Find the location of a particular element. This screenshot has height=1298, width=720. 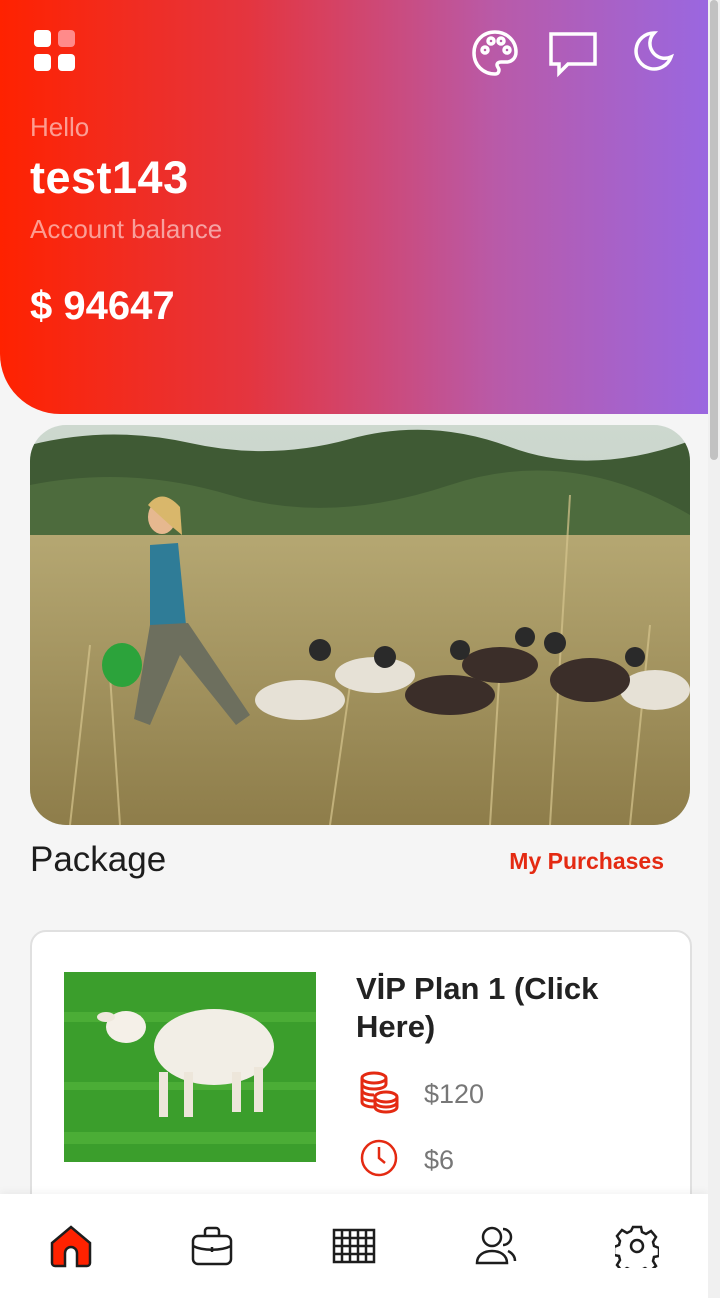

plan-price: $120 is located at coordinates (421, 1094).